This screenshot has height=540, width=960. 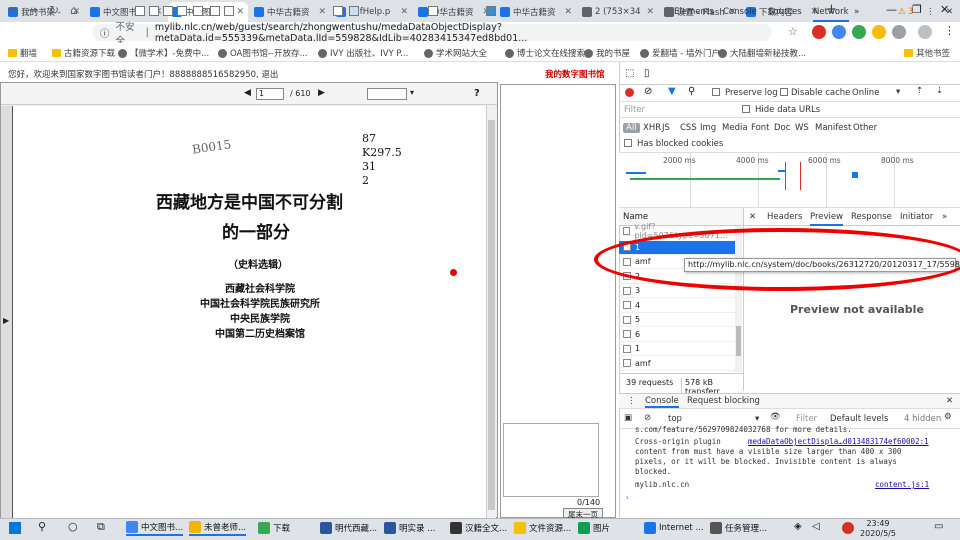 I want to click on browser-tab-7: 2 (753×34 ✕, so click(x=618, y=12).